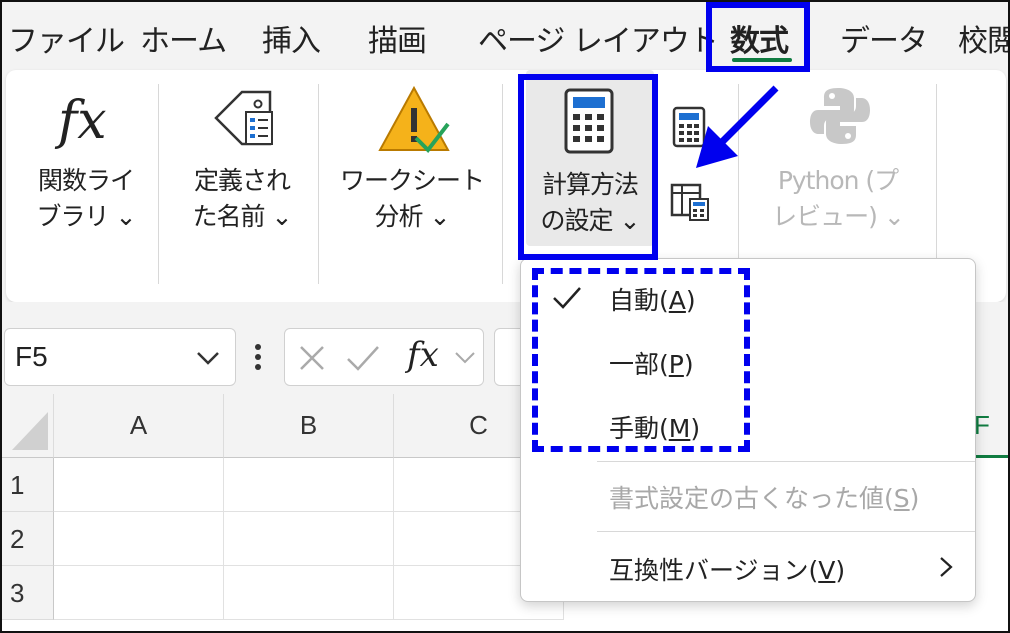 The image size is (1010, 633). Describe the element at coordinates (139, 426) in the screenshot. I see `column-header-a: A` at that location.